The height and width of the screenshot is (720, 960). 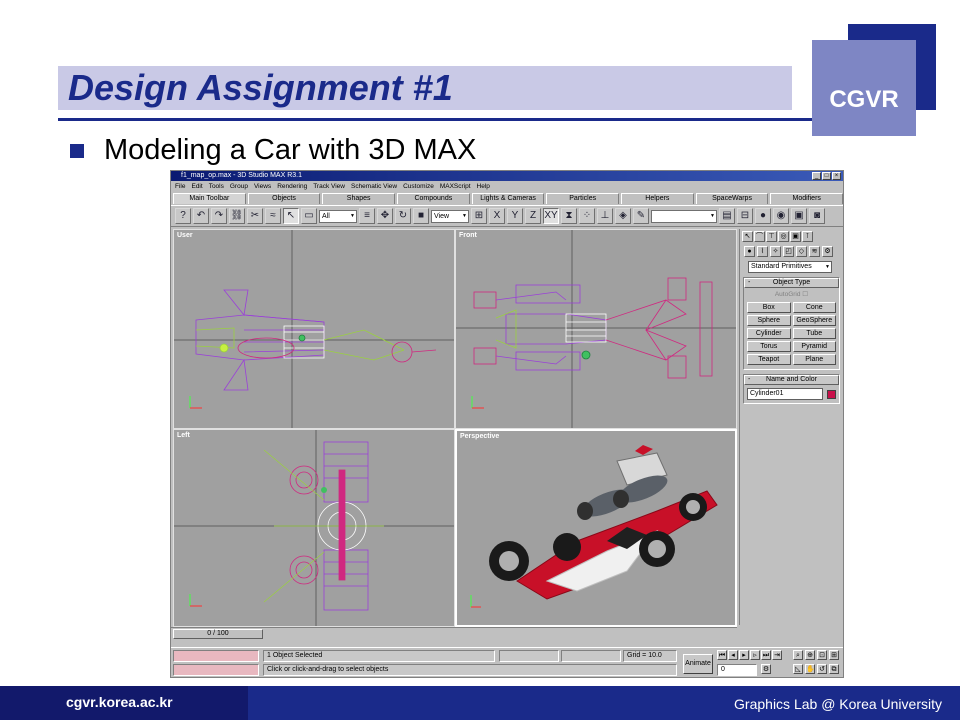 I want to click on rotate-icon: ↻, so click(x=403, y=216).